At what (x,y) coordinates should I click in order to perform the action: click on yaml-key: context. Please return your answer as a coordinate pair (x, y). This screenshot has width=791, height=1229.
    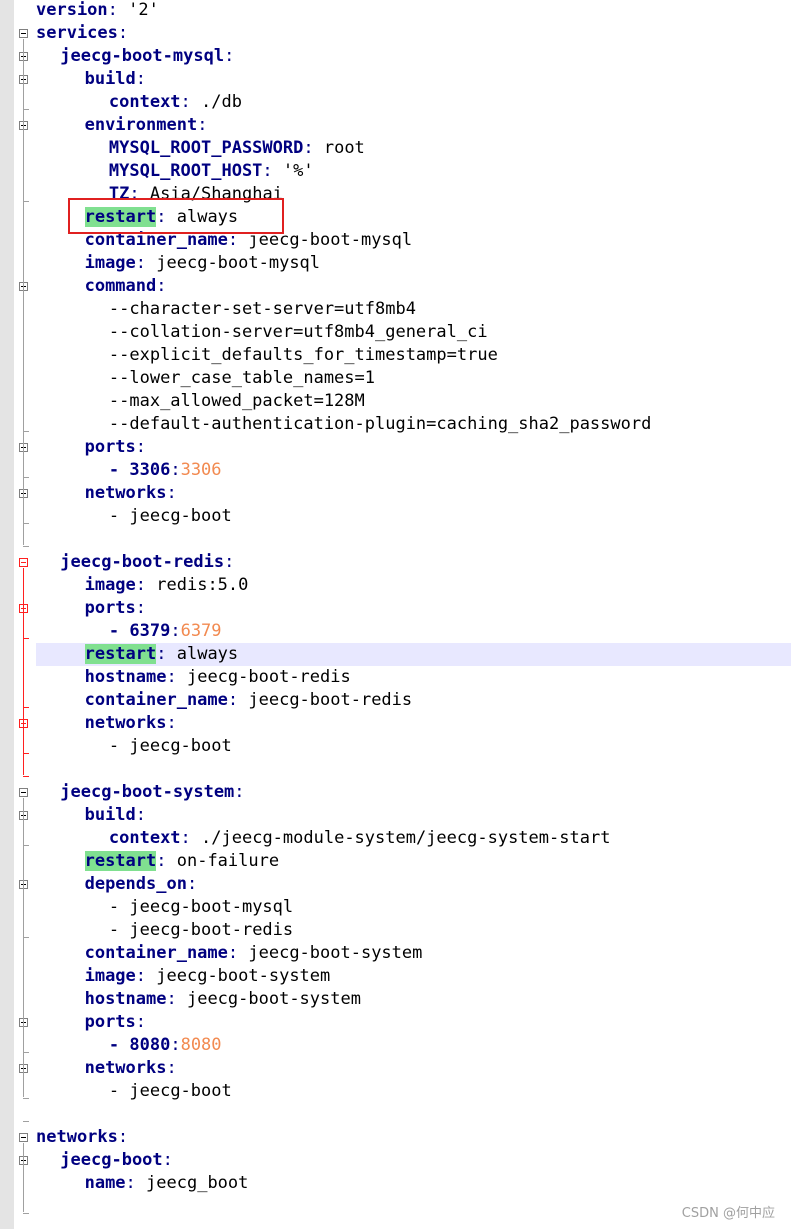
    Looking at the image, I should click on (144, 838).